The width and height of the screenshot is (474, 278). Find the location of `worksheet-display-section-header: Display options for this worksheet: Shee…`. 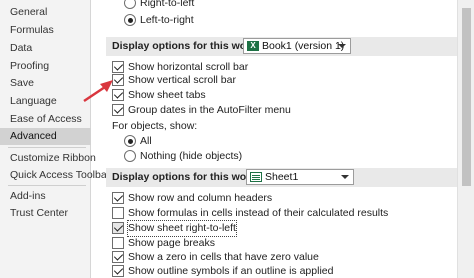

worksheet-display-section-header: Display options for this worksheet: Shee… is located at coordinates (281, 177).